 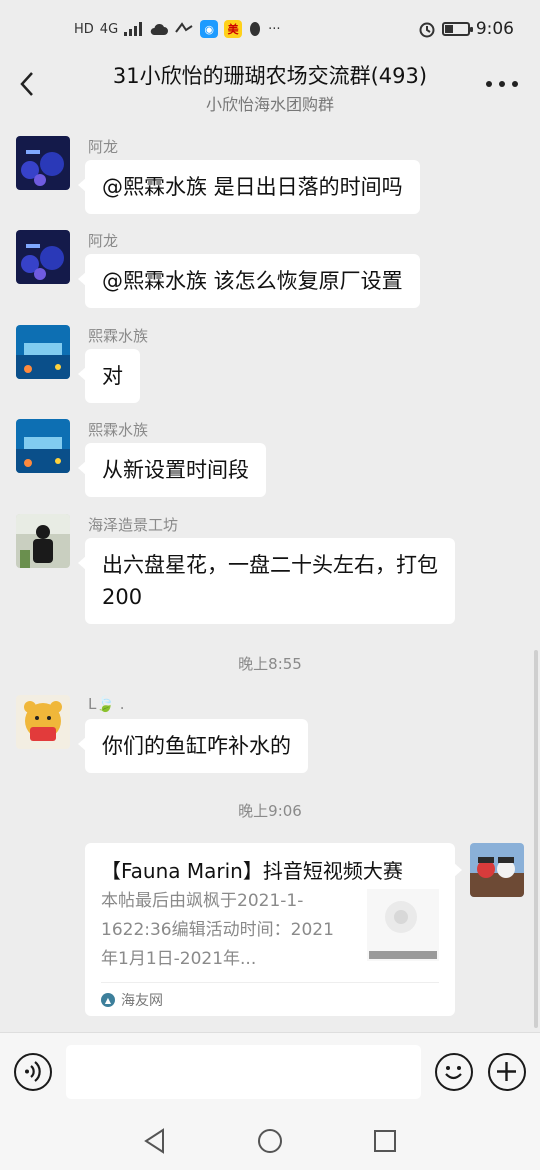 I want to click on timestamp: 晚上9:06, so click(x=270, y=811).